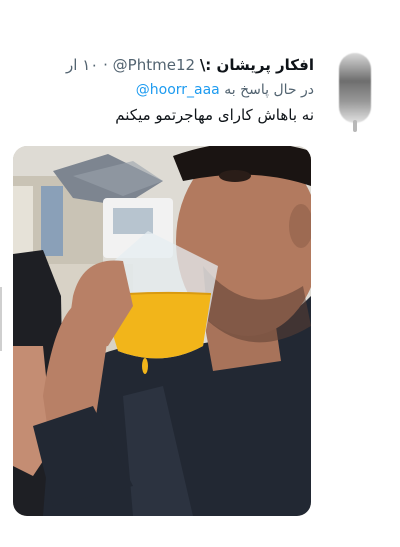 The image size is (400, 547). Describe the element at coordinates (355, 88) in the screenshot. I see `avatar` at that location.